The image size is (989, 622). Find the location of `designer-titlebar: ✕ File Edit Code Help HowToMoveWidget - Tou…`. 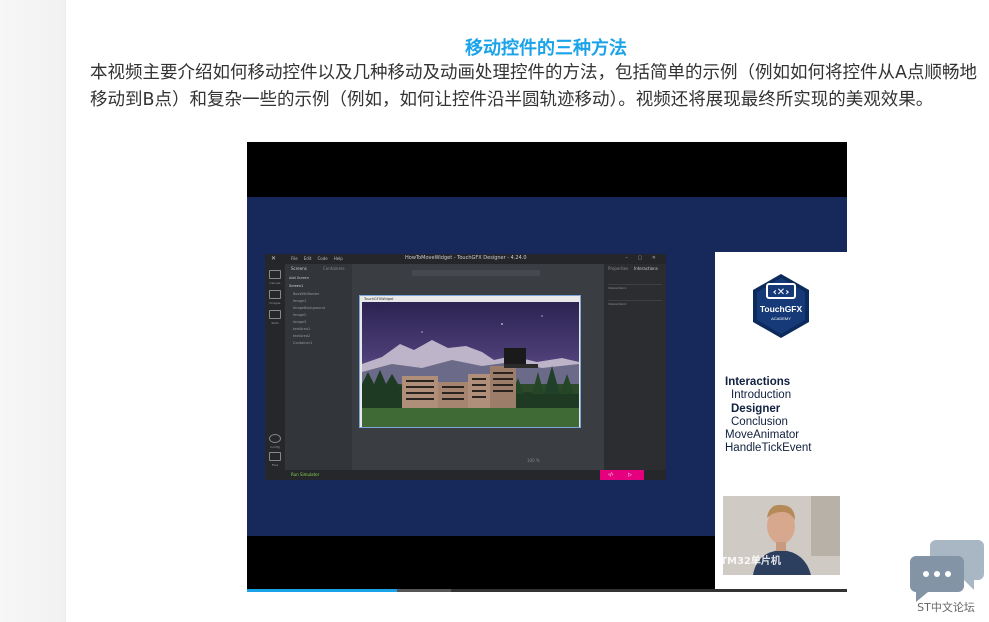

designer-titlebar: ✕ File Edit Code Help HowToMoveWidget - Tou… is located at coordinates (465, 259).